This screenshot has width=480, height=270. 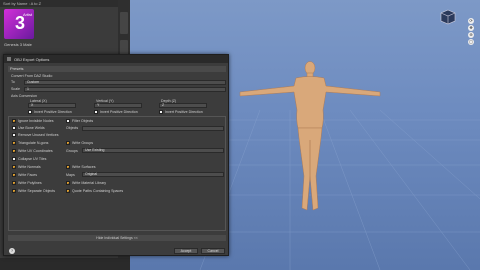 What do you see at coordinates (118, 105) in the screenshot?
I see `vertical-dropdown: Y` at bounding box center [118, 105].